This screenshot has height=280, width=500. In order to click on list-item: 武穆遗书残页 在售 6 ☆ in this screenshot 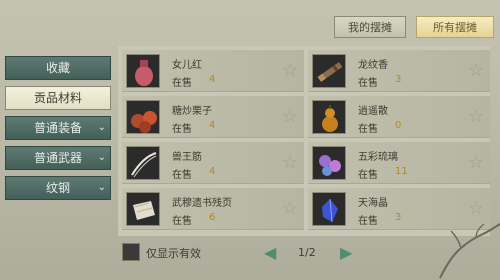, I will do `click(213, 209)`.